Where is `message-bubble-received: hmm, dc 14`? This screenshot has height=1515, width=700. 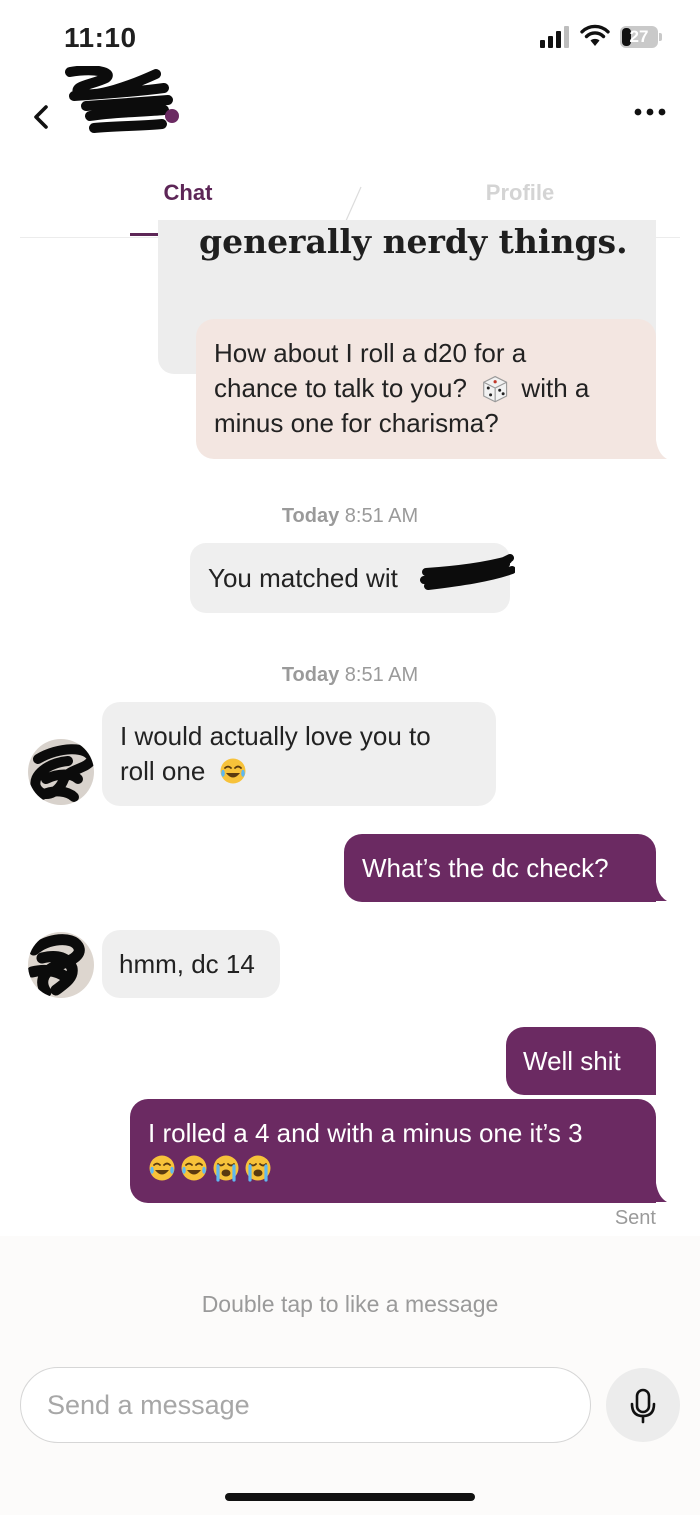 message-bubble-received: hmm, dc 14 is located at coordinates (191, 964).